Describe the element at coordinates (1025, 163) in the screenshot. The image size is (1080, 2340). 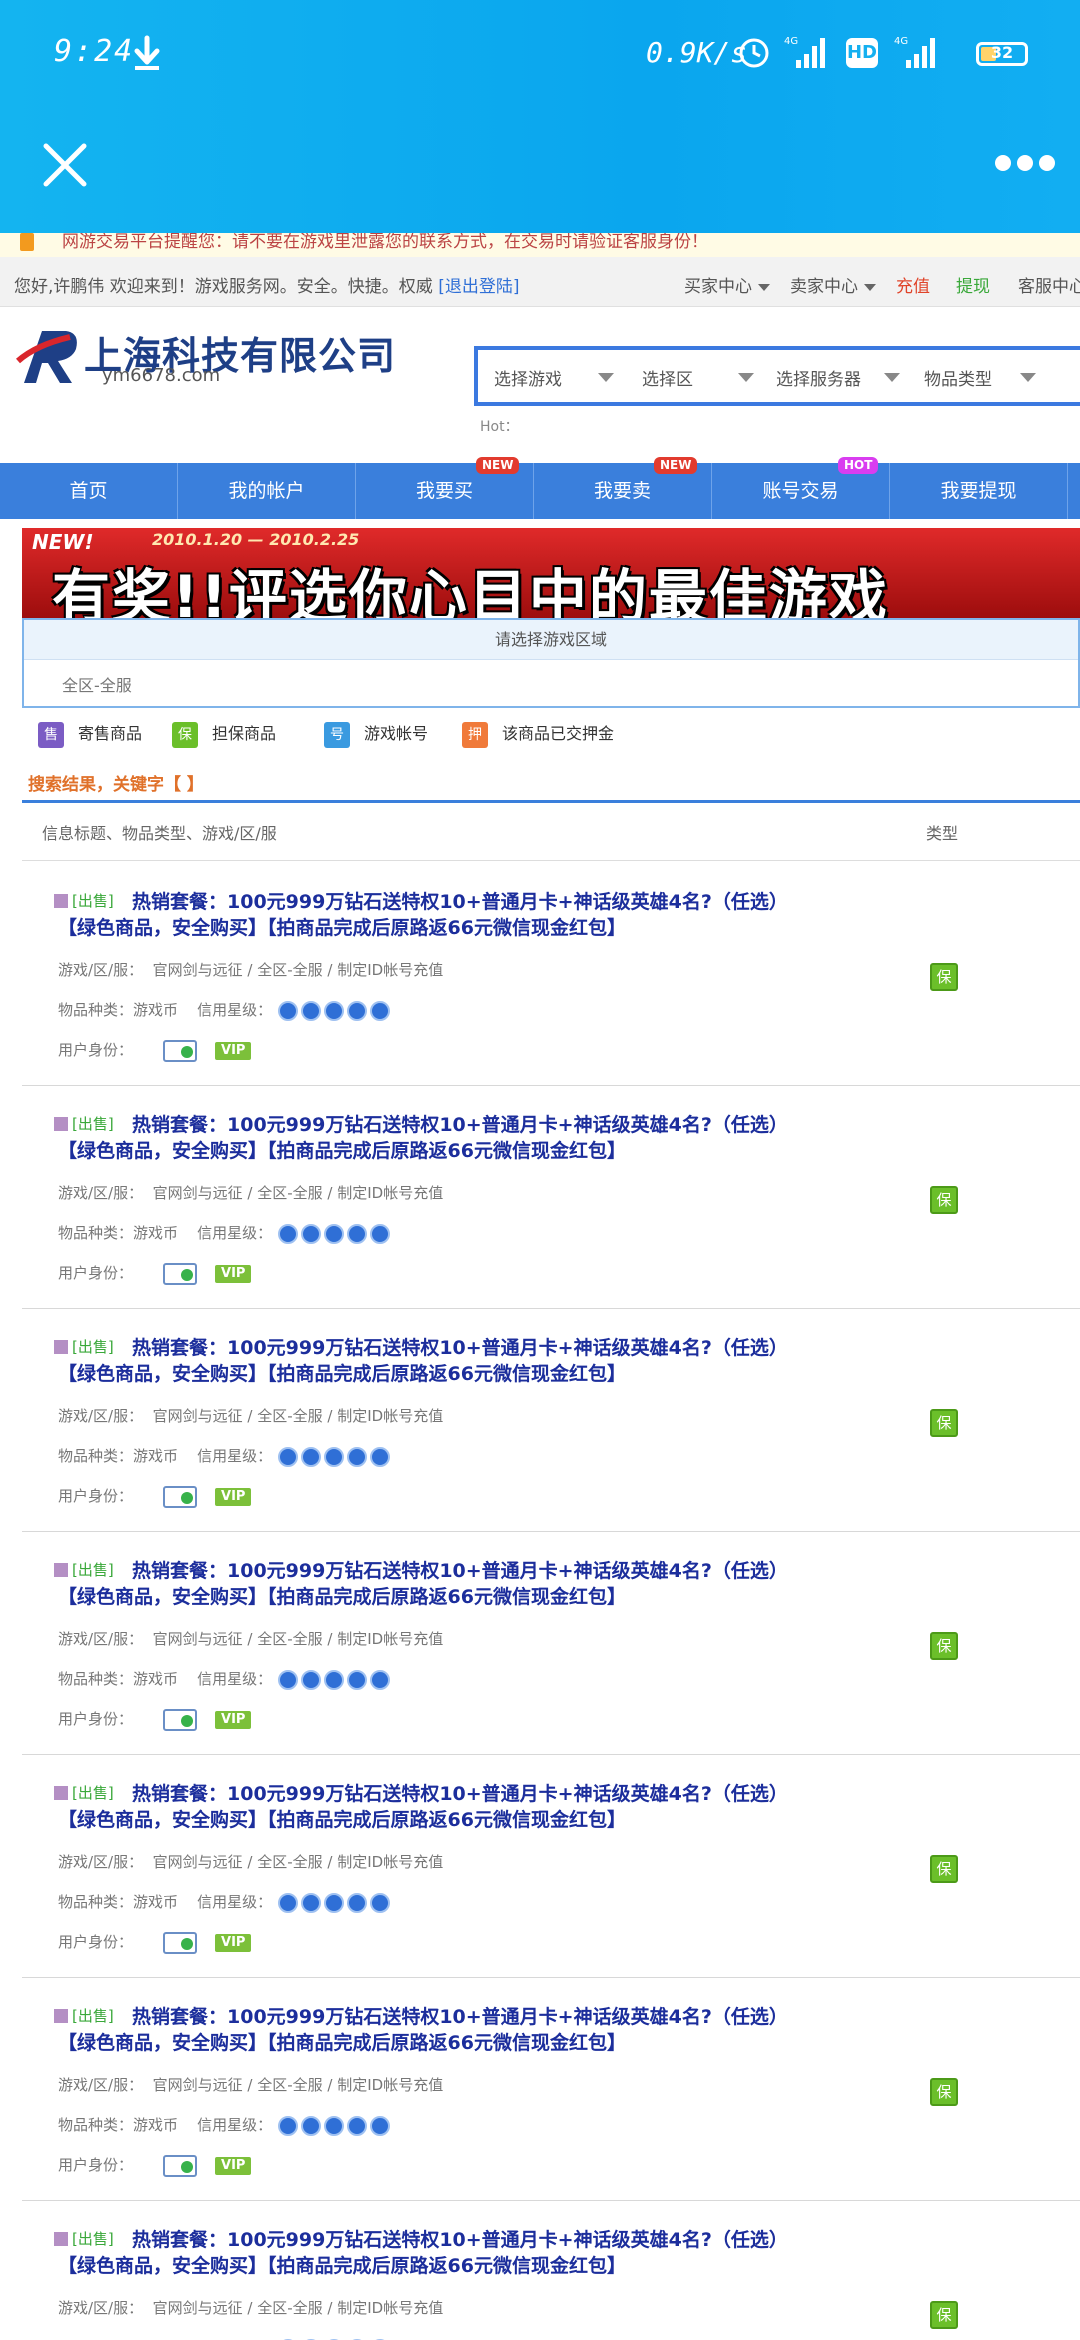
I see `more-options-icon` at that location.